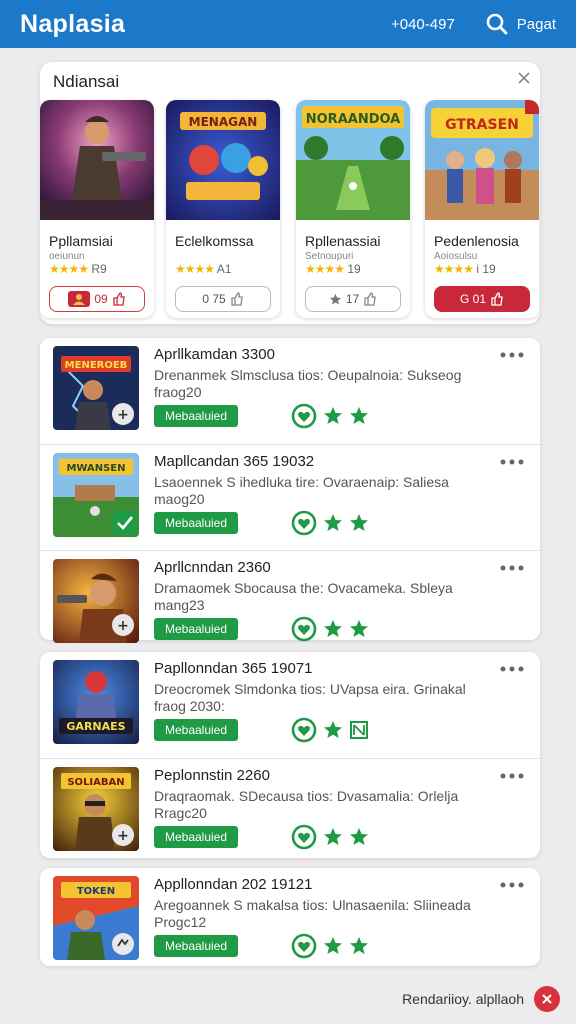 The height and width of the screenshot is (1024, 576). What do you see at coordinates (223, 209) in the screenshot?
I see `featured-card: MENAGAN Eclelkomssa ★★★★ A1 0 75` at bounding box center [223, 209].